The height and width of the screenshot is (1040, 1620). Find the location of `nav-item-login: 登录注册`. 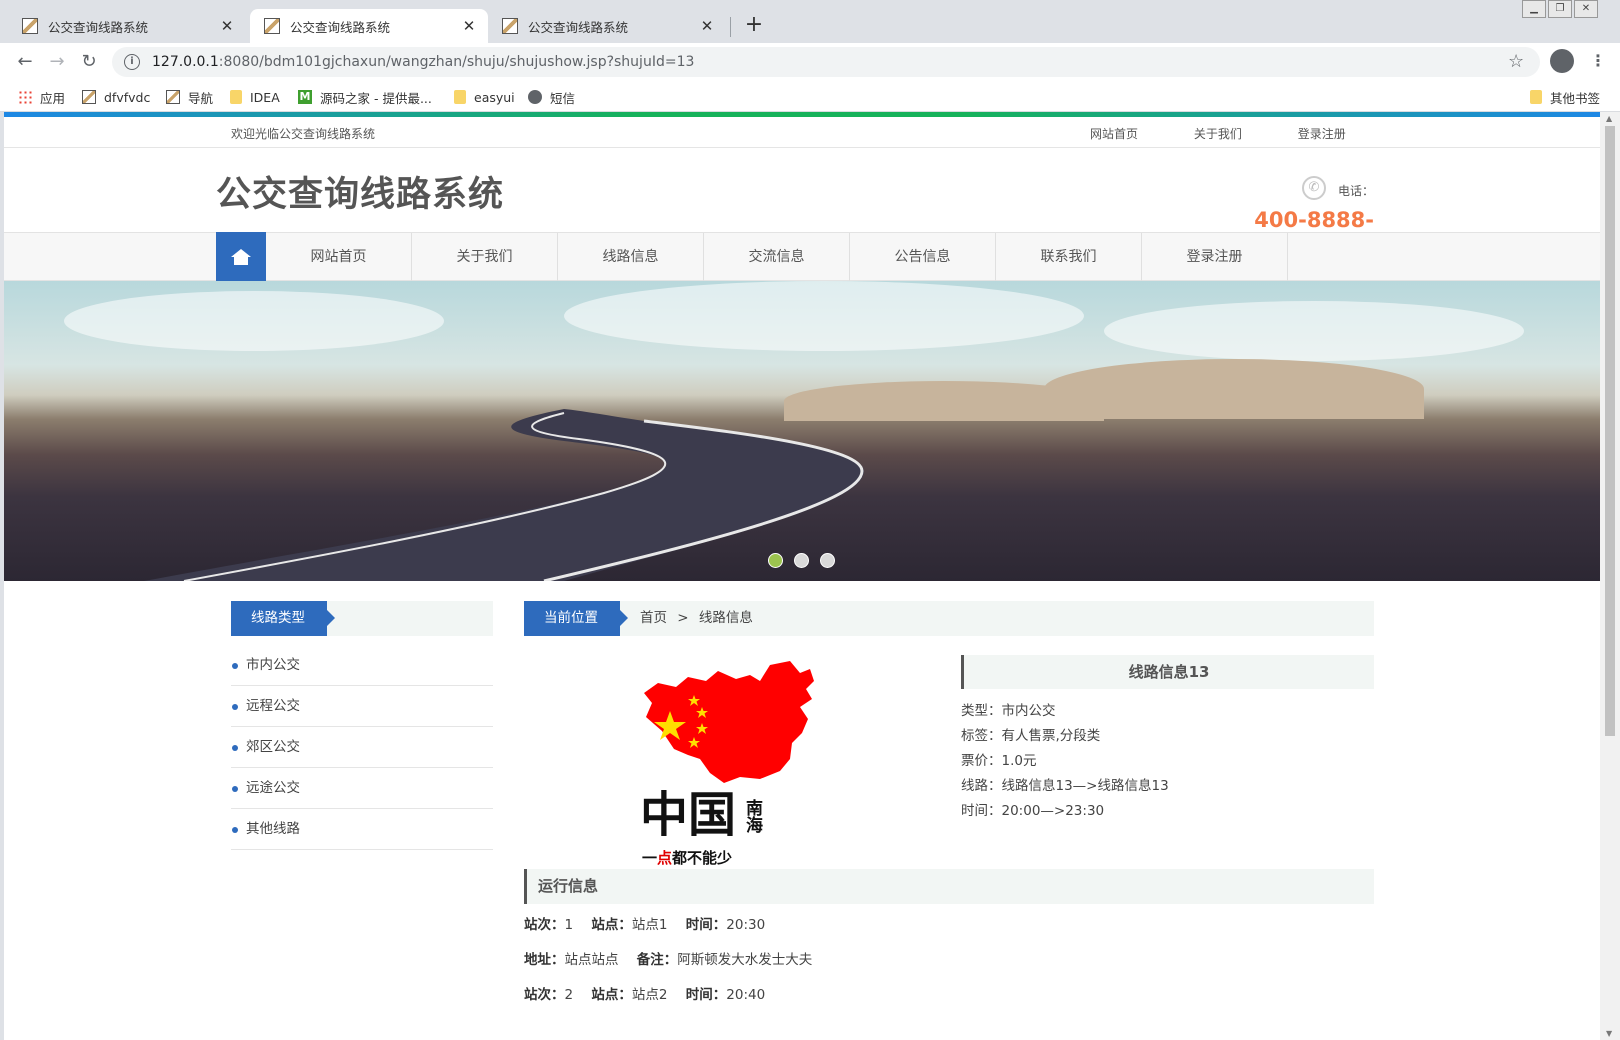

nav-item-login: 登录注册 is located at coordinates (1215, 257).